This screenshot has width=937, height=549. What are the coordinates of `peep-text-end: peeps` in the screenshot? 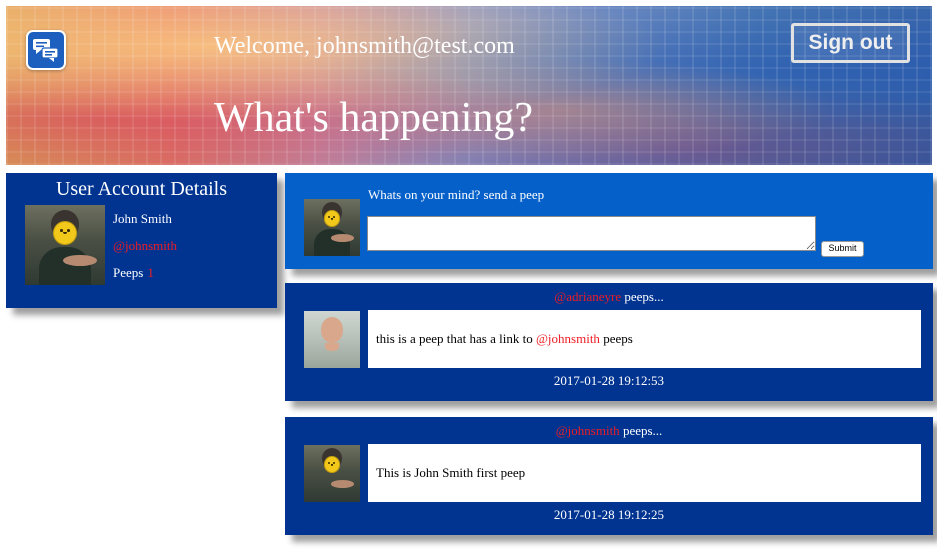 It's located at (616, 338).